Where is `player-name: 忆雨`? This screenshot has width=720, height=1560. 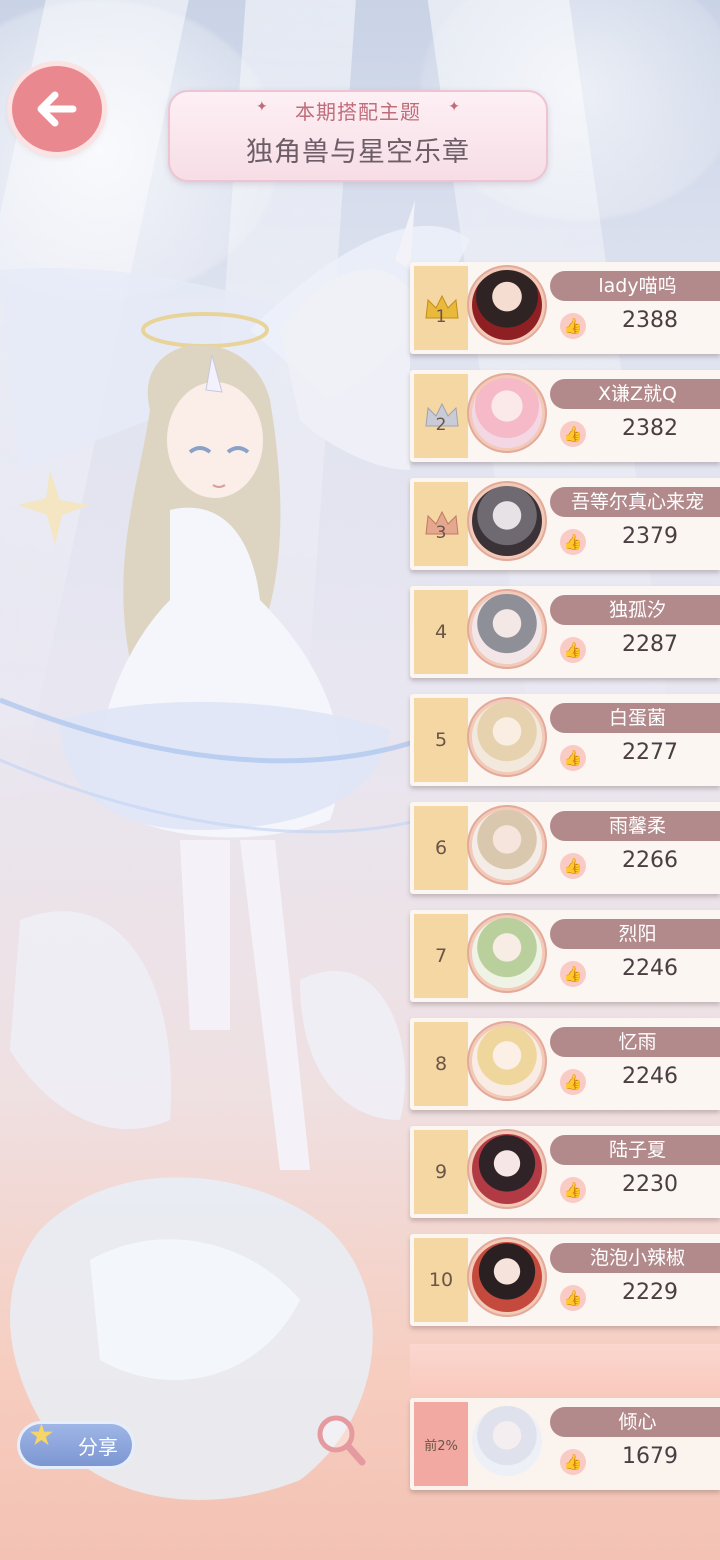
player-name: 忆雨 is located at coordinates (635, 1042).